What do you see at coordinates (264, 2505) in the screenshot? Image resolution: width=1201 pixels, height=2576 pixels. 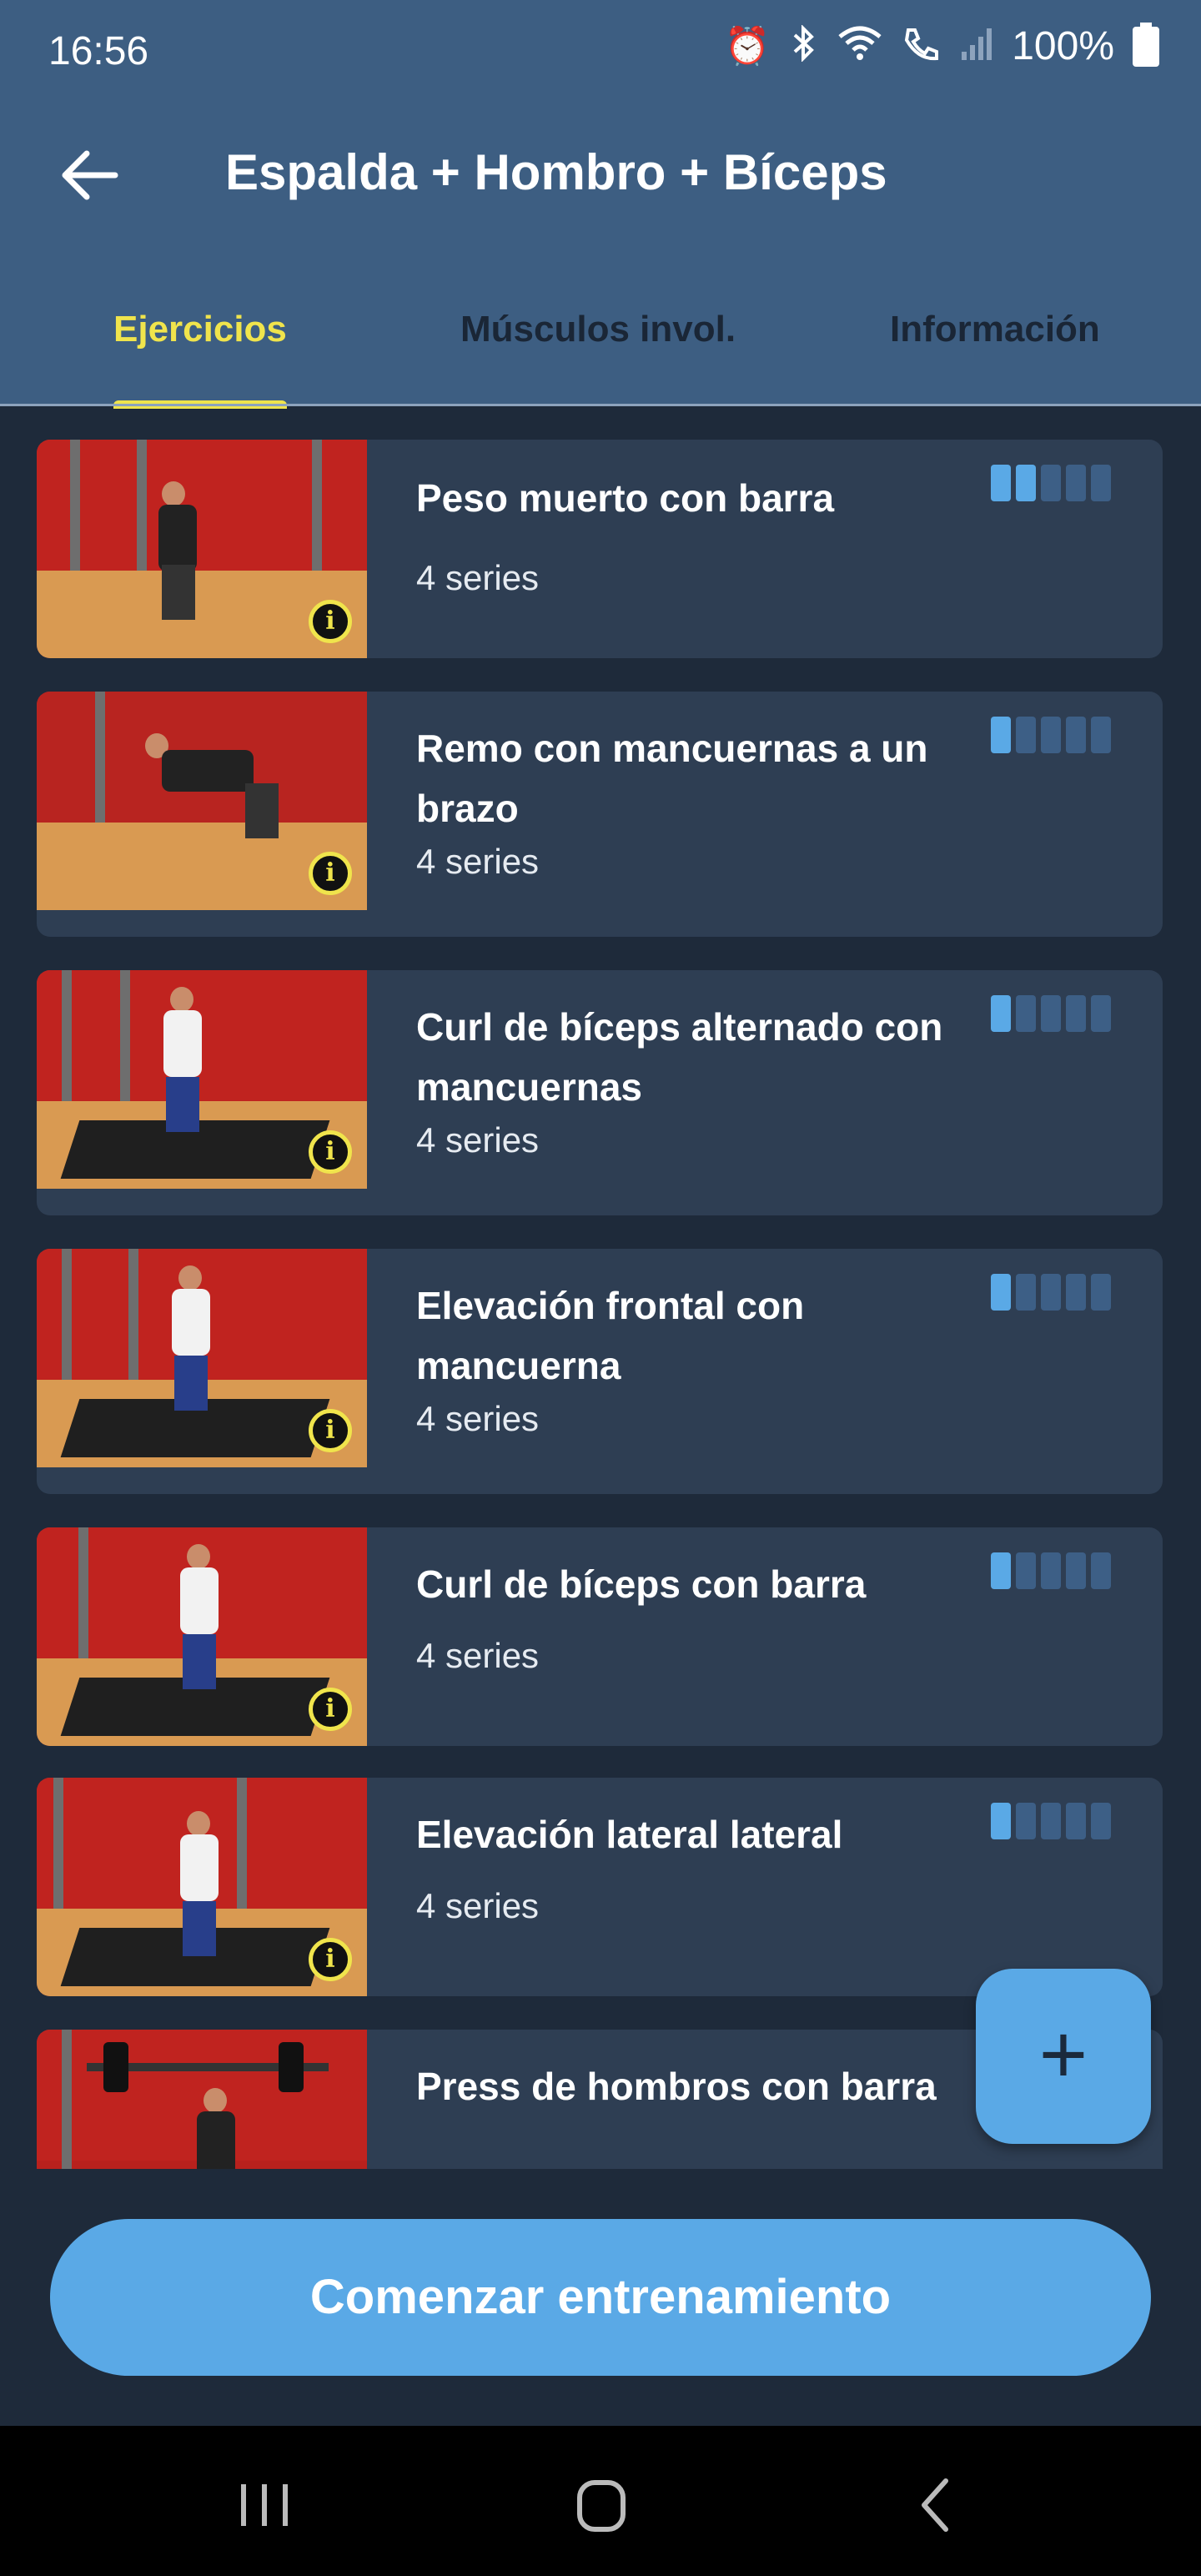 I see `recent-apps-icon` at bounding box center [264, 2505].